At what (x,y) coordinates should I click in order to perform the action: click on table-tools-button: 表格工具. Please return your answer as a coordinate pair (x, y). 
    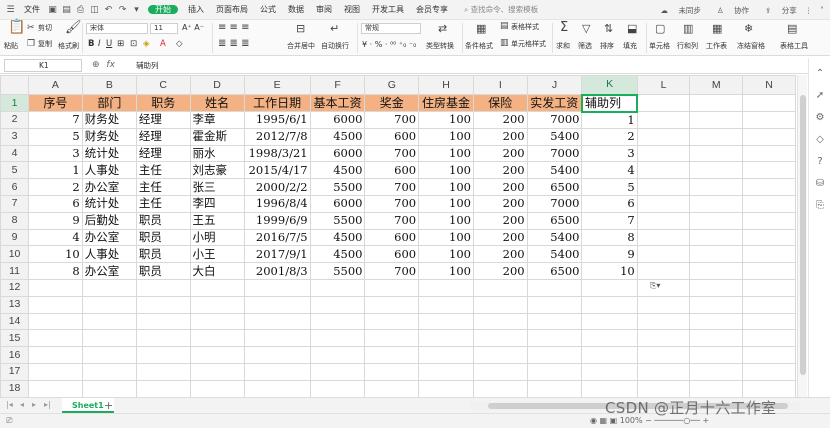
    Looking at the image, I should click on (794, 46).